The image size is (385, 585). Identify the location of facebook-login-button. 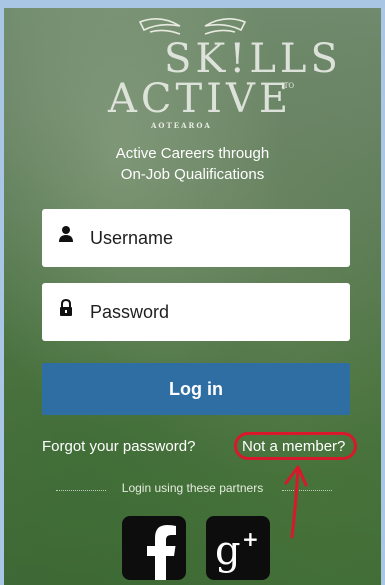
(154, 548).